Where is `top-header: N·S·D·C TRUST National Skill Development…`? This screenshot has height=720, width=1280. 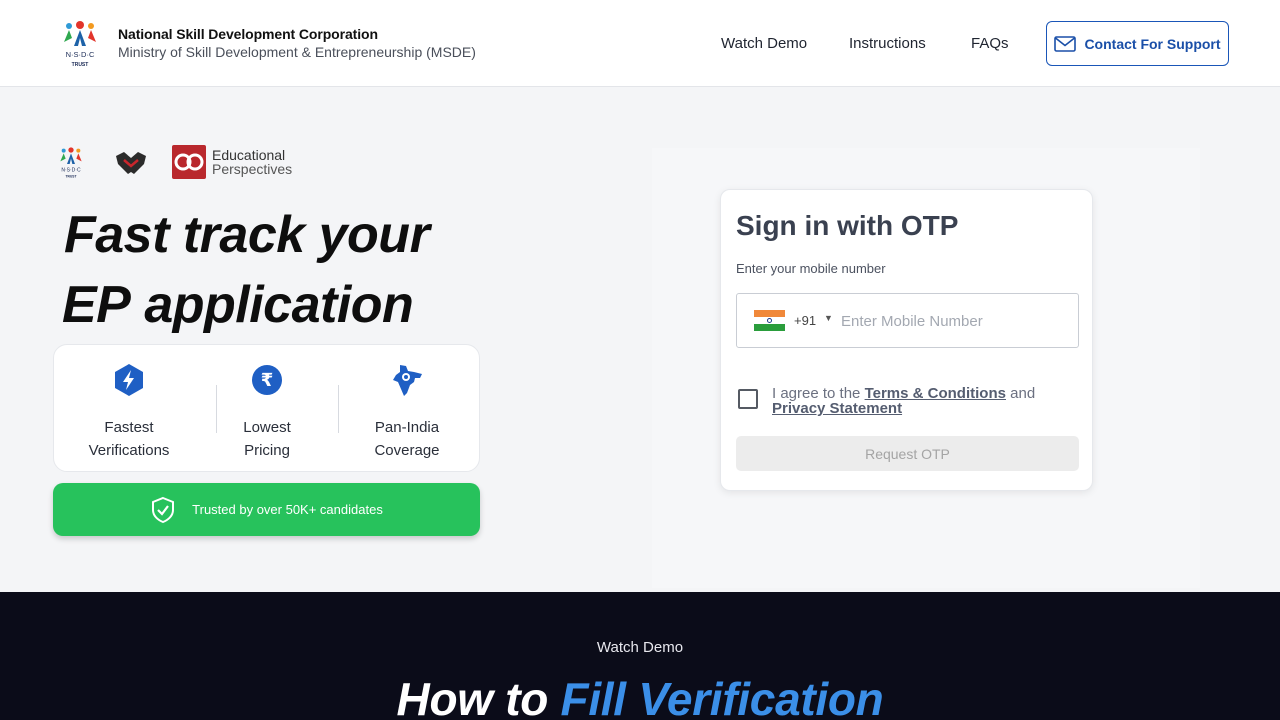 top-header: N·S·D·C TRUST National Skill Development… is located at coordinates (640, 43).